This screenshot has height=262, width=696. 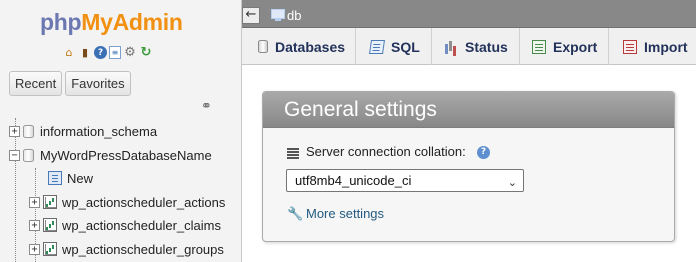 What do you see at coordinates (132, 22) in the screenshot?
I see `logo-myadmin: MyAdmin` at bounding box center [132, 22].